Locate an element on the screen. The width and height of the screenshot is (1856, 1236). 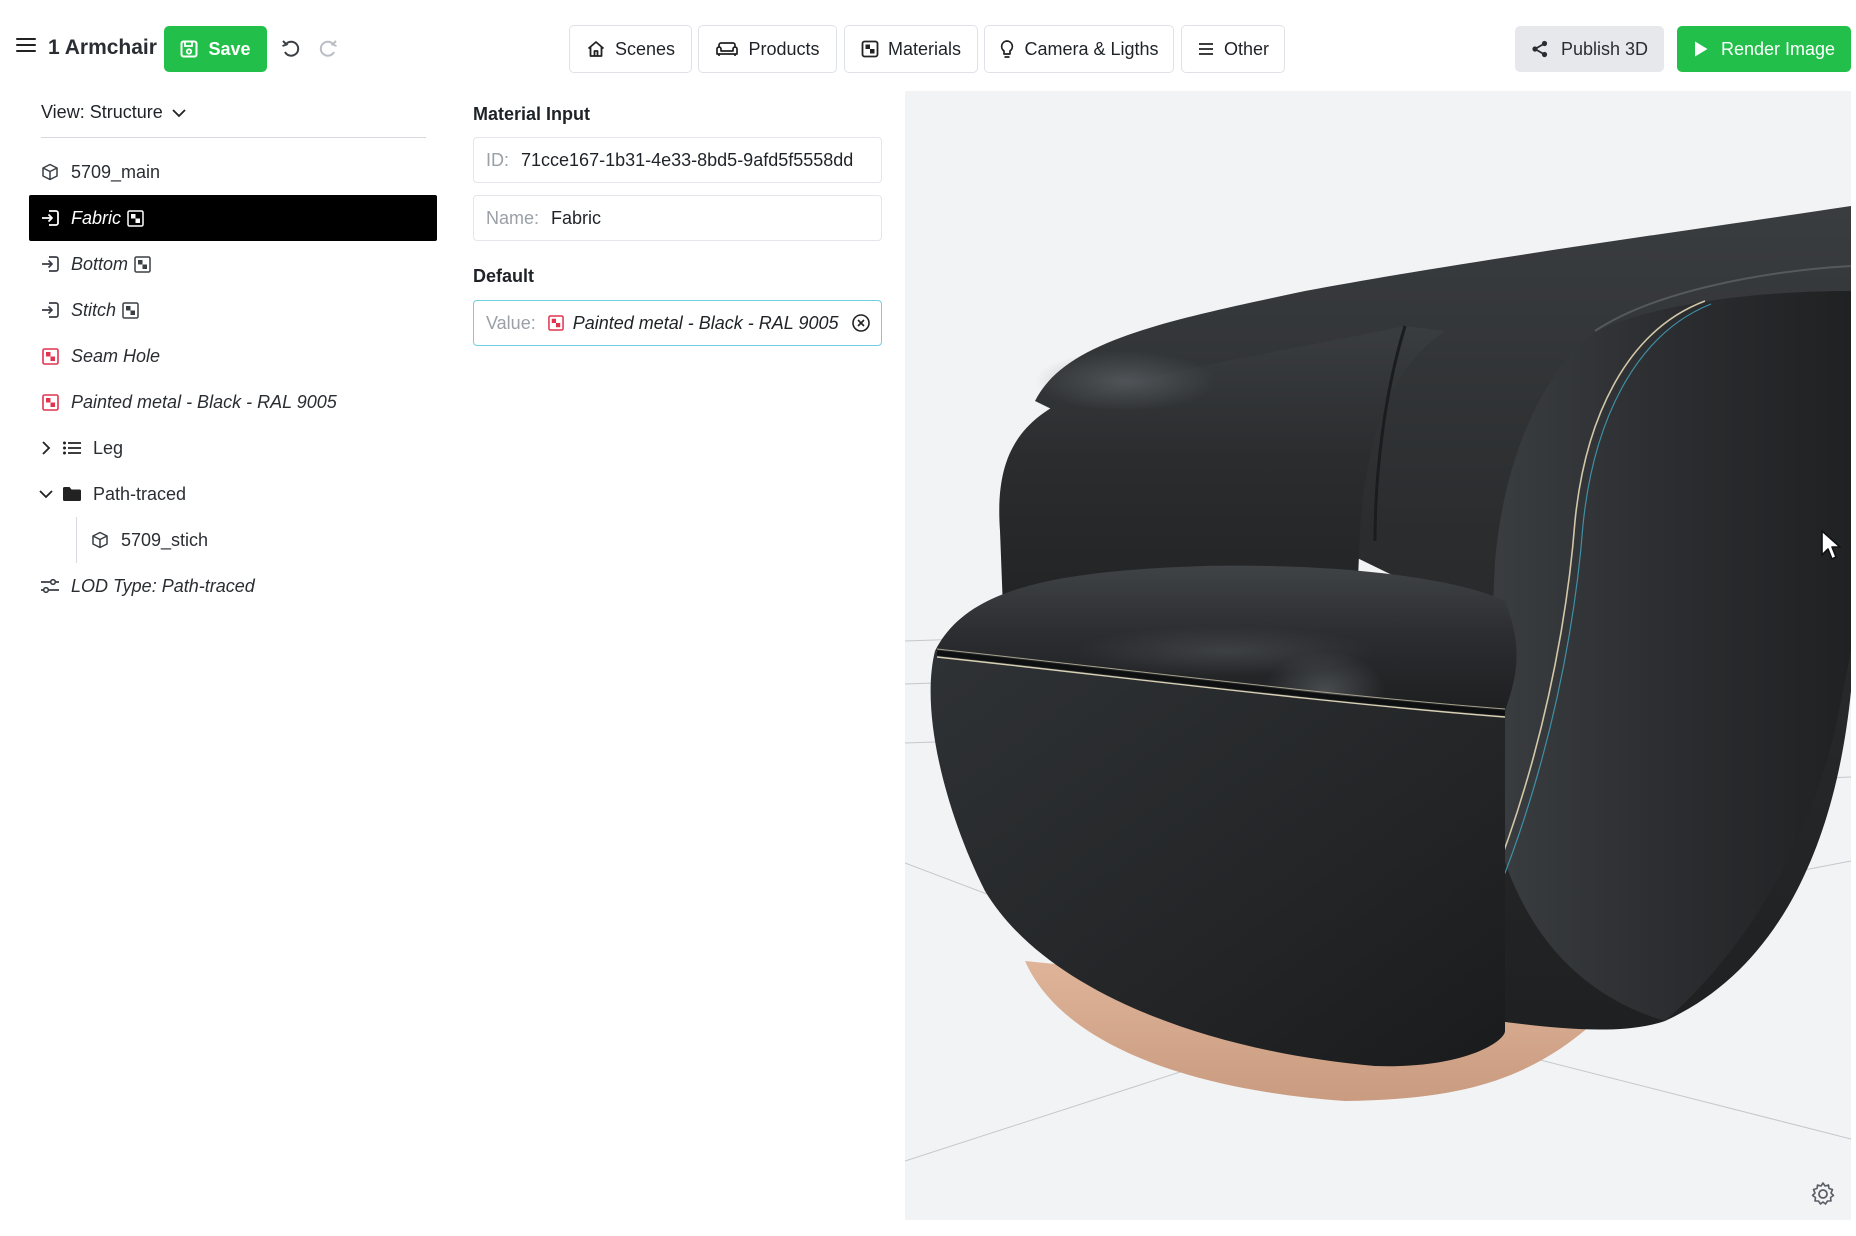
tree-item-label: 5709_main is located at coordinates (116, 171).